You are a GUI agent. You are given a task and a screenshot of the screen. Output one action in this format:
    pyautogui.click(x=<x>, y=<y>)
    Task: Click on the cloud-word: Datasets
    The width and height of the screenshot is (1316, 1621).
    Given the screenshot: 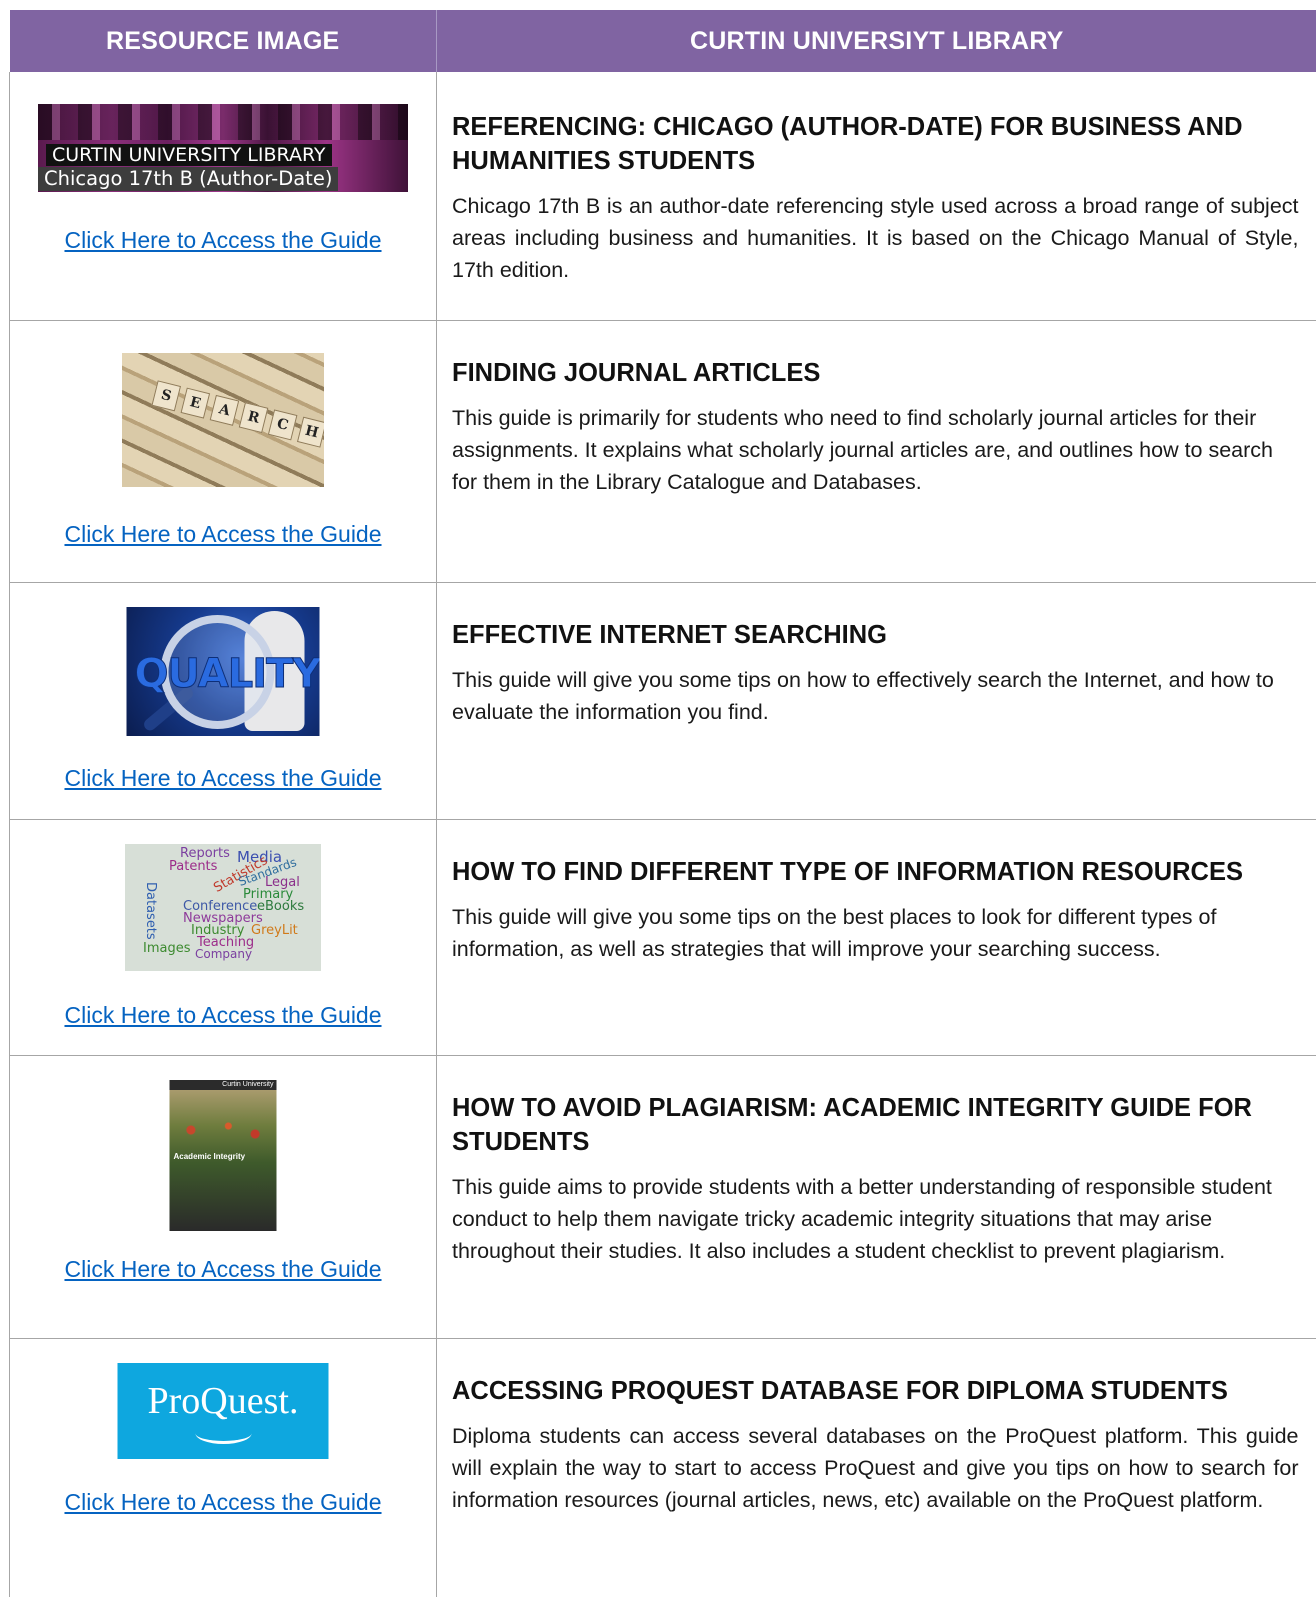 What is the action you would take?
    pyautogui.click(x=150, y=911)
    